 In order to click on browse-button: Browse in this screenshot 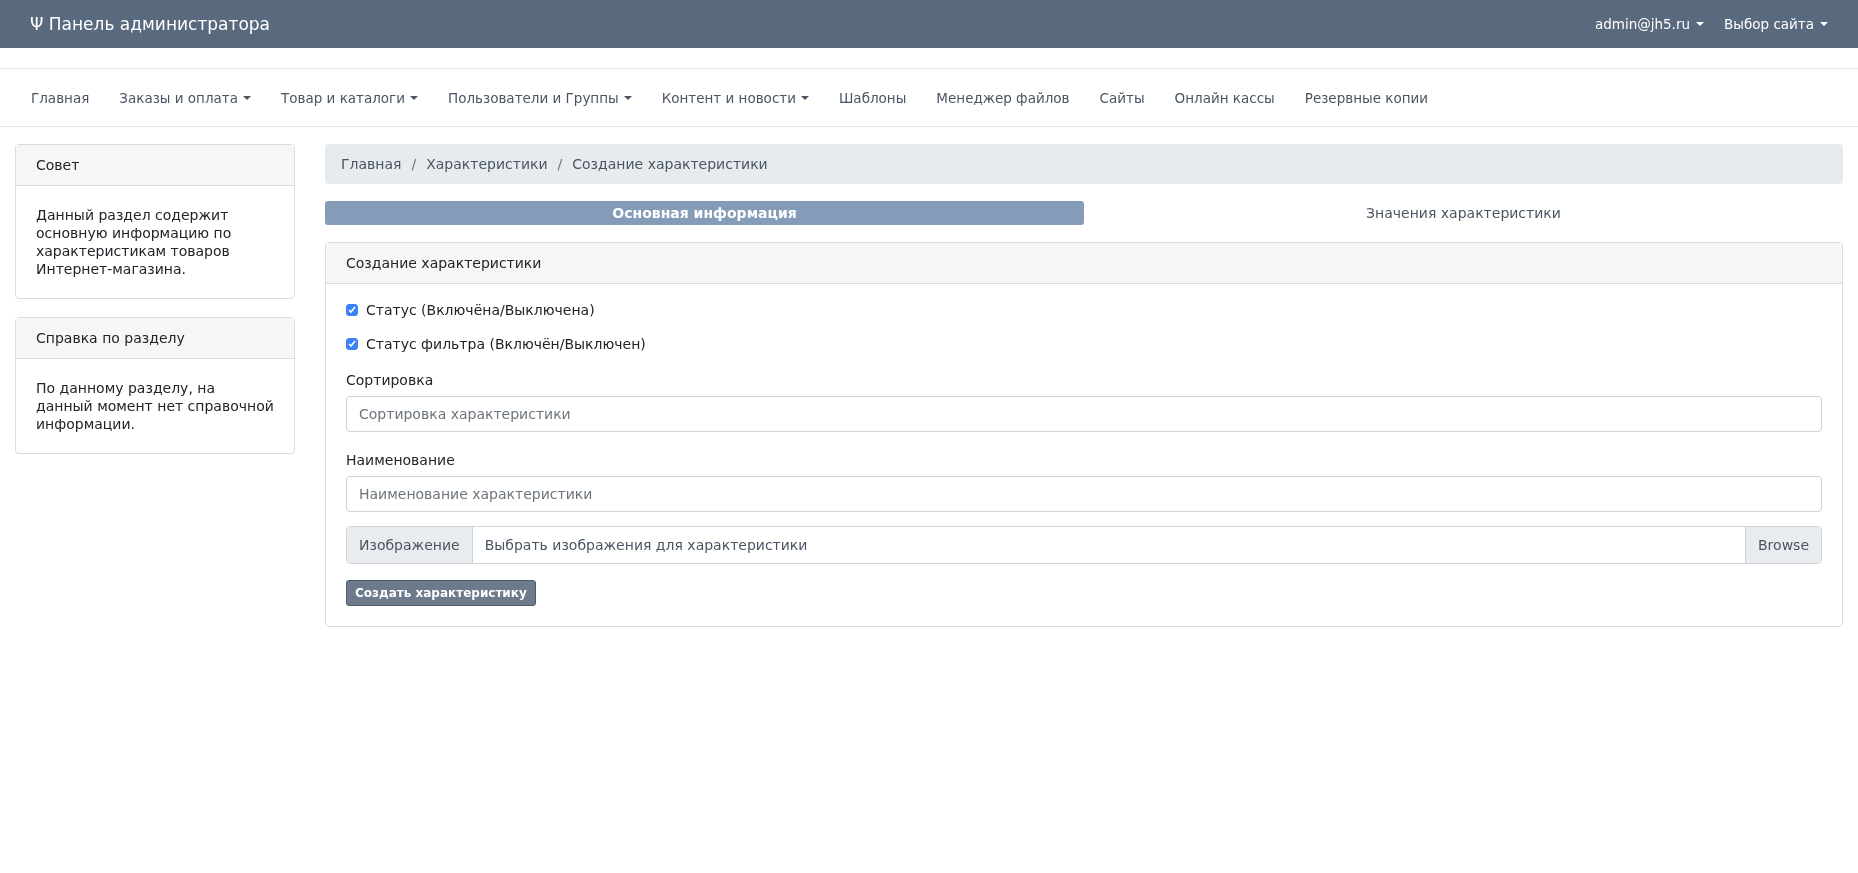, I will do `click(1783, 545)`.